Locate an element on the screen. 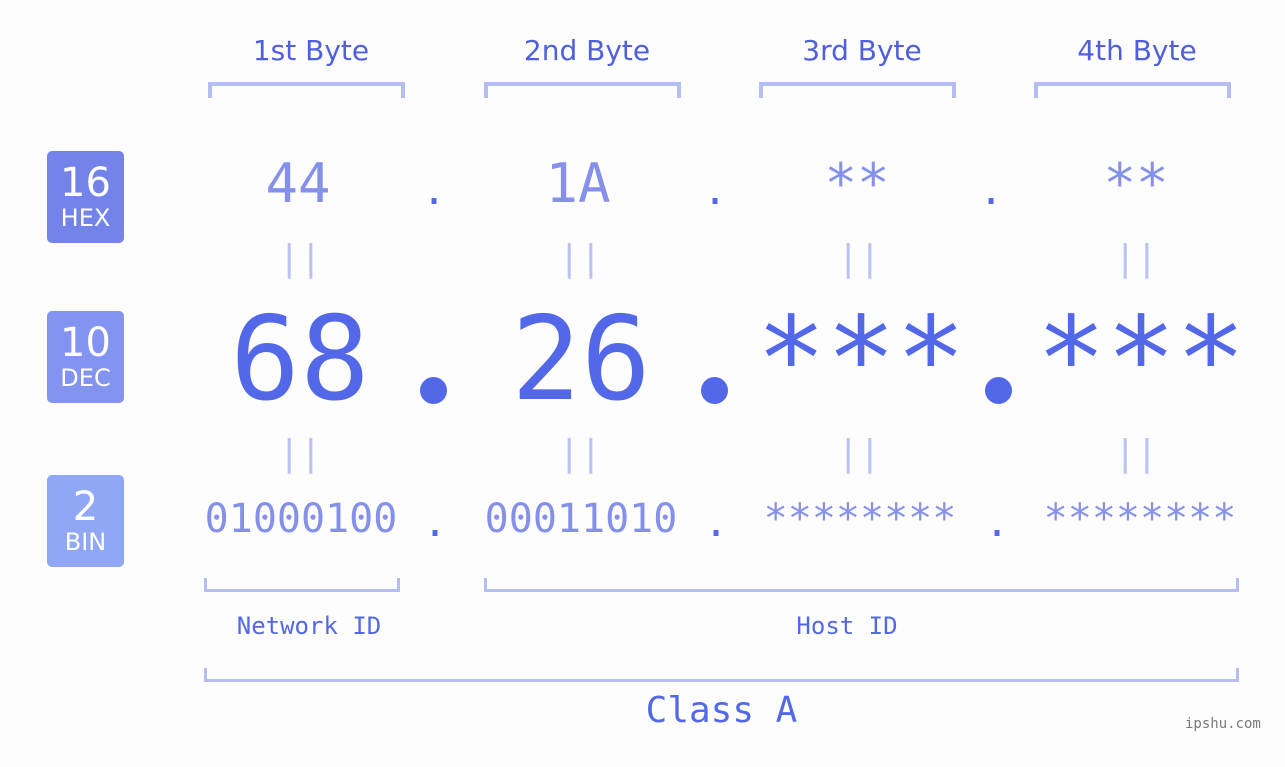  equals-dec-bin-3: || is located at coordinates (859, 453).